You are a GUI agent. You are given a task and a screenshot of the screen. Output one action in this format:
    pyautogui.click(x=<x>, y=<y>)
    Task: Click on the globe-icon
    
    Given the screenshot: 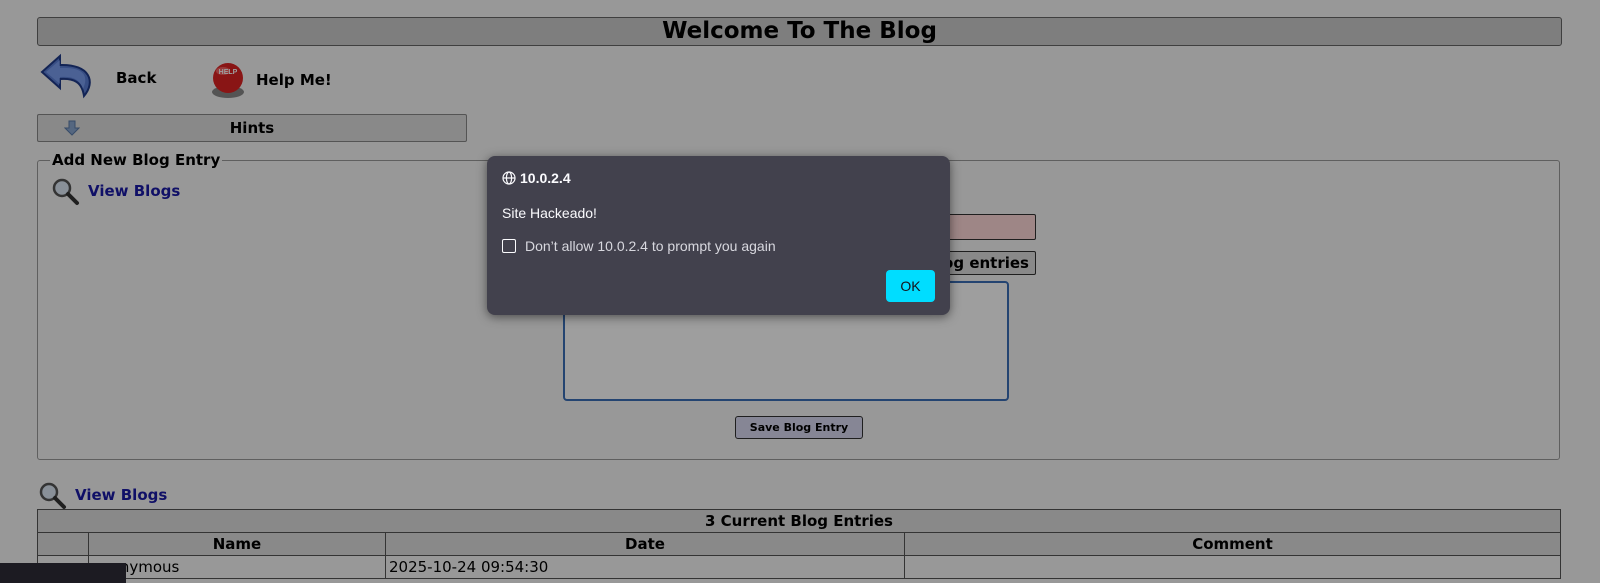 What is the action you would take?
    pyautogui.click(x=509, y=178)
    